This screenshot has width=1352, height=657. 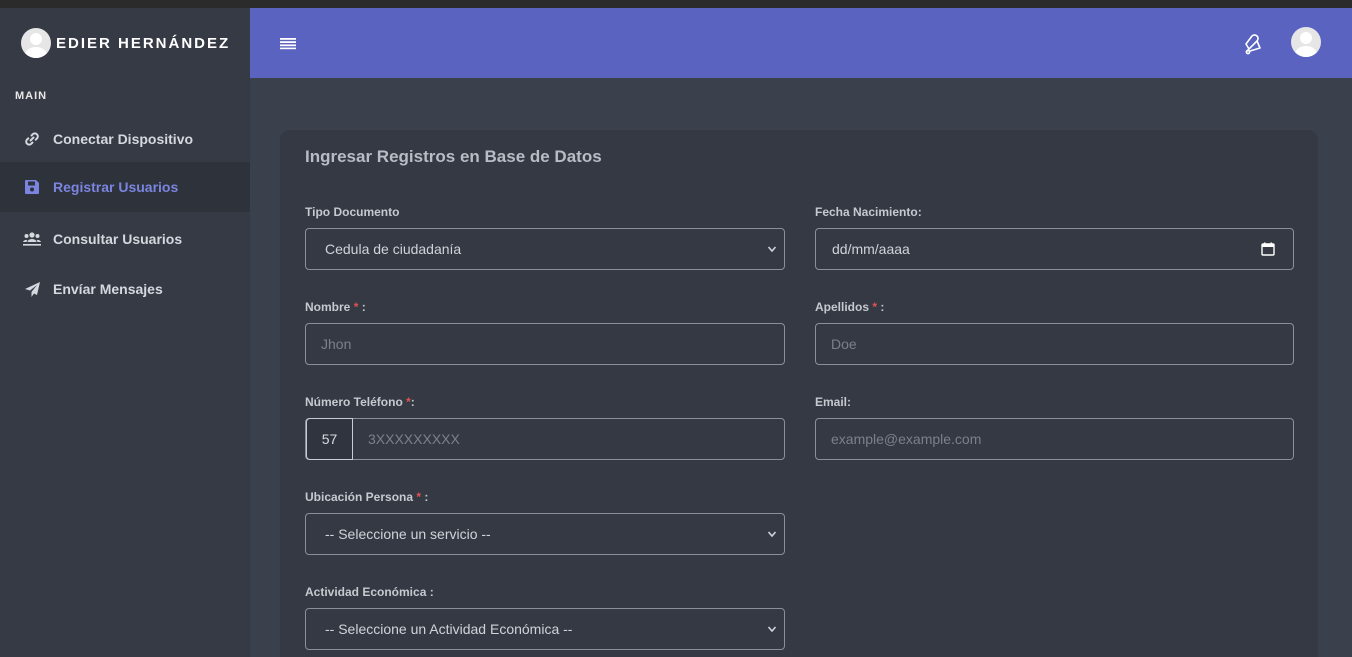 I want to click on tipo-documento-label: Tipo Documento, so click(x=352, y=212).